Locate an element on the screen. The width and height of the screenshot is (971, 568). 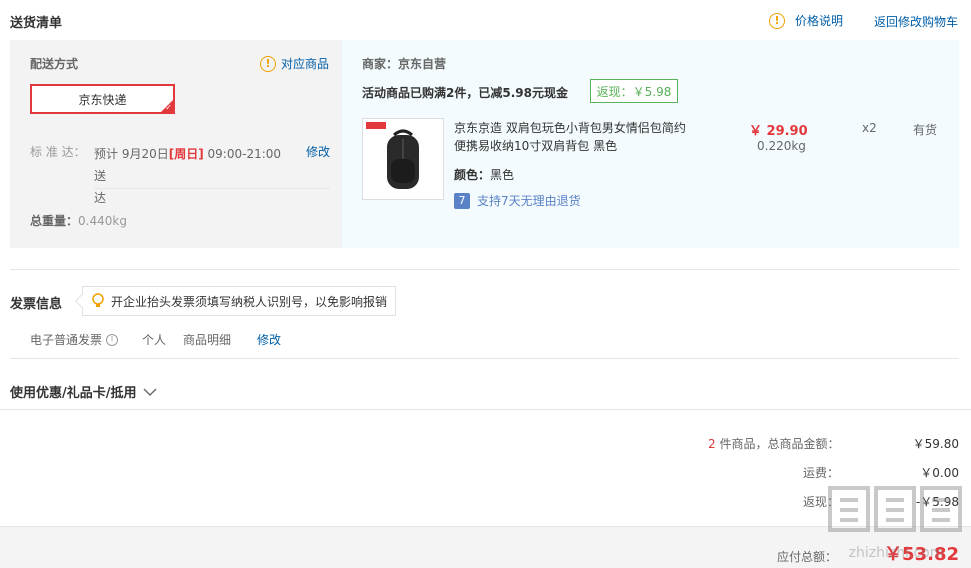
product-name-link: 京东京造 双肩包玩色小背包男女情侣包简约 便携易收纳10寸双肩背包 黑色 is located at coordinates (570, 137).